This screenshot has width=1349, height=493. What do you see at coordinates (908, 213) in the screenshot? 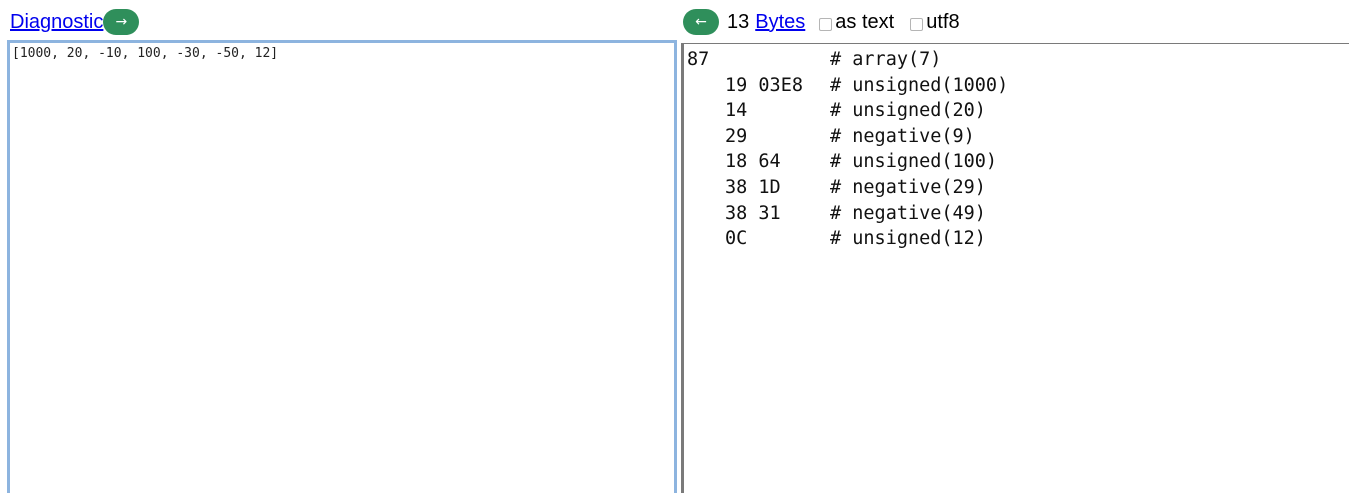
I see `output-comment: # negative(49)` at bounding box center [908, 213].